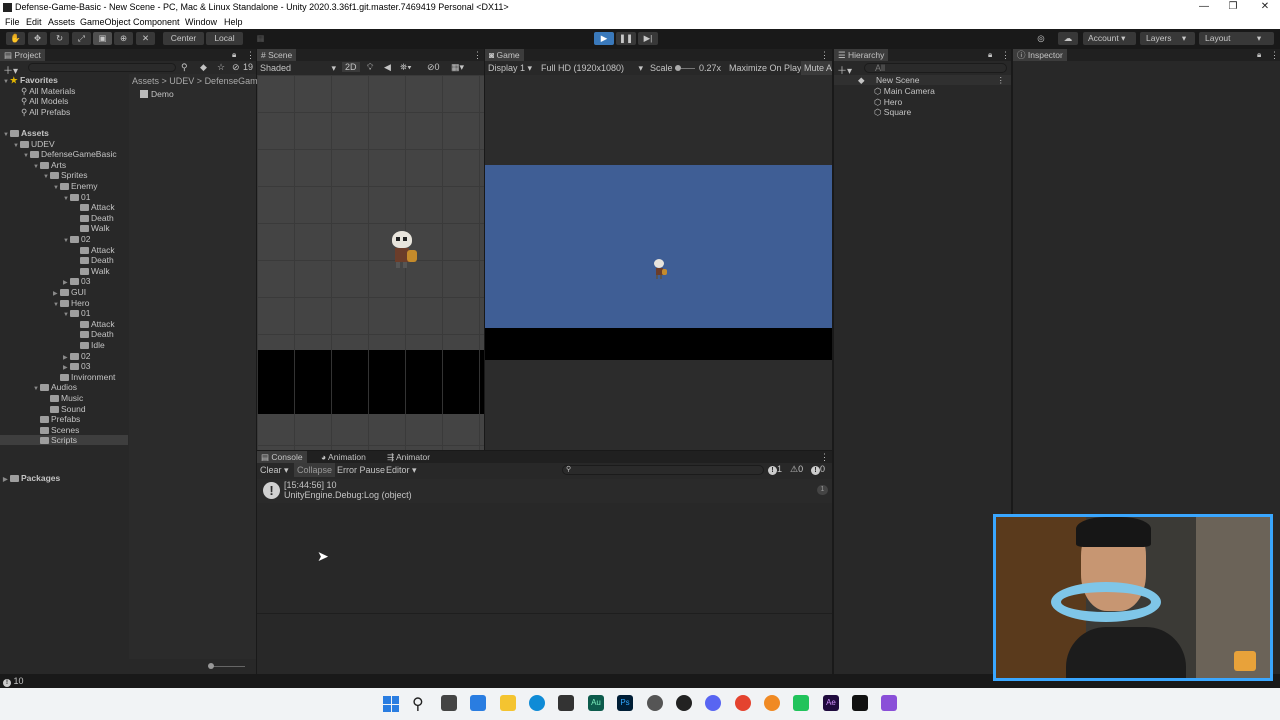 This screenshot has height=720, width=1280. I want to click on hidden-objects-icon: ⊘0, so click(433, 67).